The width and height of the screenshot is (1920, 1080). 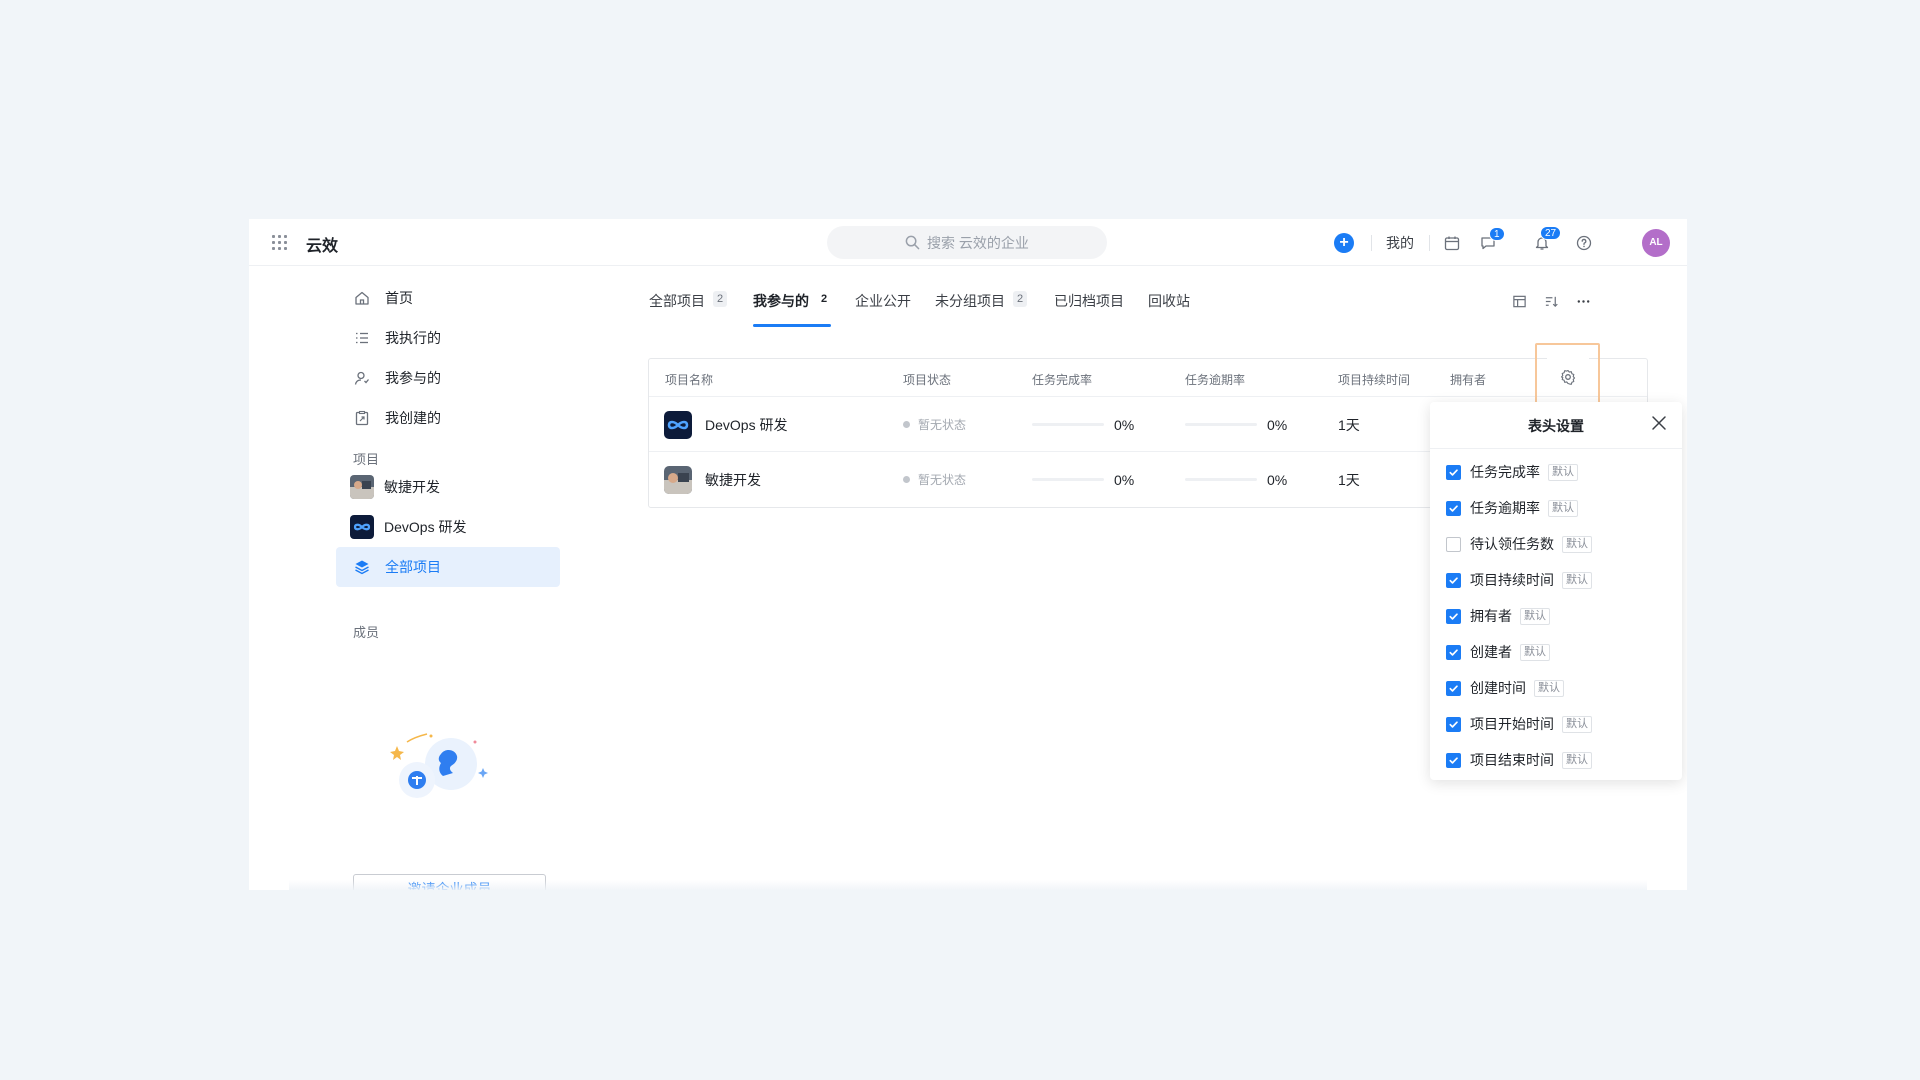 I want to click on search-placeholder: 搜索 云效的企业, so click(x=978, y=242).